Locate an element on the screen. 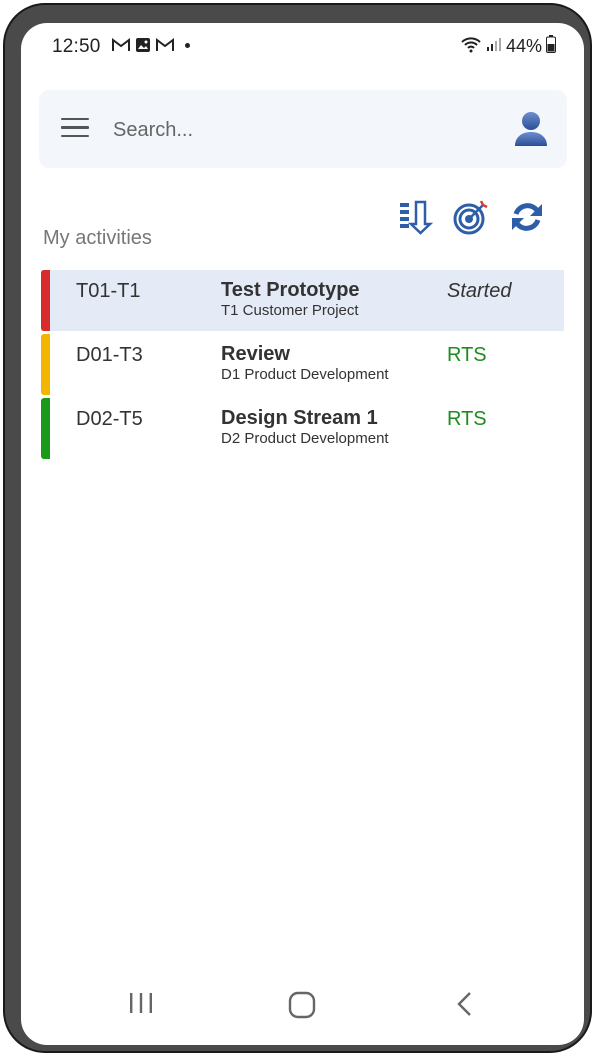 The image size is (597, 1058). hamburger-menu-icon is located at coordinates (75, 129).